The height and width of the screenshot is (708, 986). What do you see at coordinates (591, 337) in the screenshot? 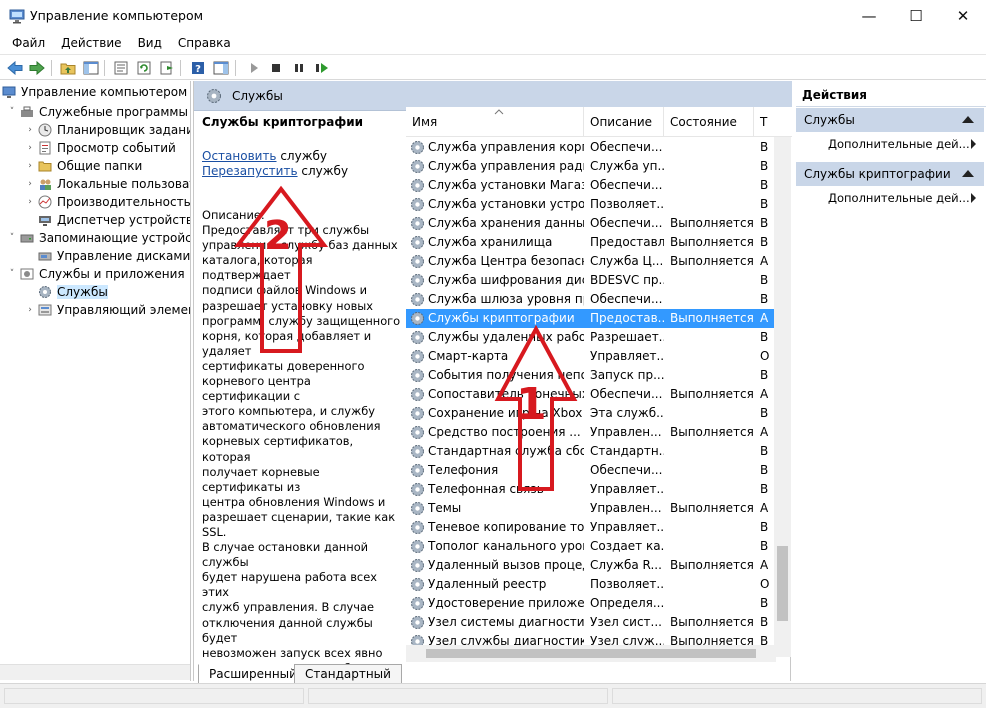
I see `service-row: Службы удаленных рабоч...Разрешает...В` at bounding box center [591, 337].